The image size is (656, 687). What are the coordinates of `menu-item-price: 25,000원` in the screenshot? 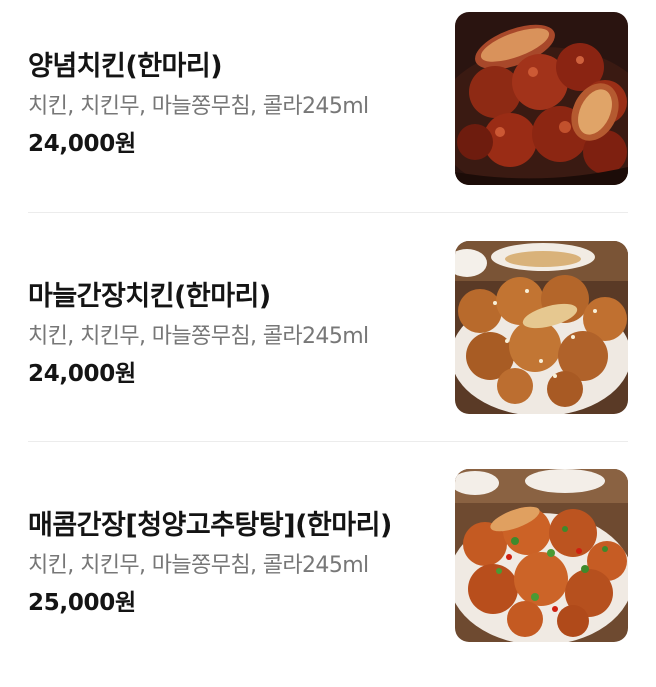 It's located at (82, 603).